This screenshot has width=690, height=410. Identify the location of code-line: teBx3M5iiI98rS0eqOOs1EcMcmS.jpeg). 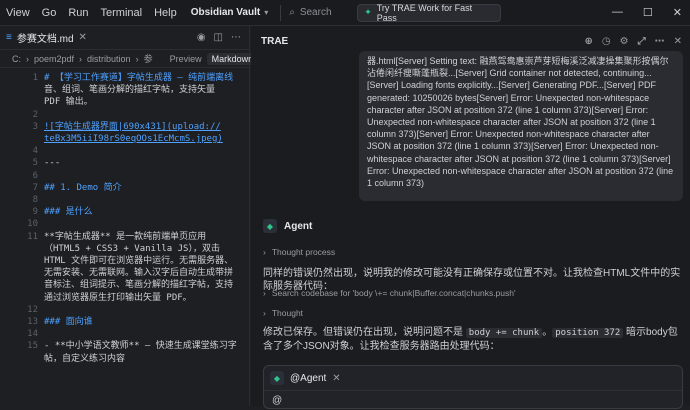
(124, 139).